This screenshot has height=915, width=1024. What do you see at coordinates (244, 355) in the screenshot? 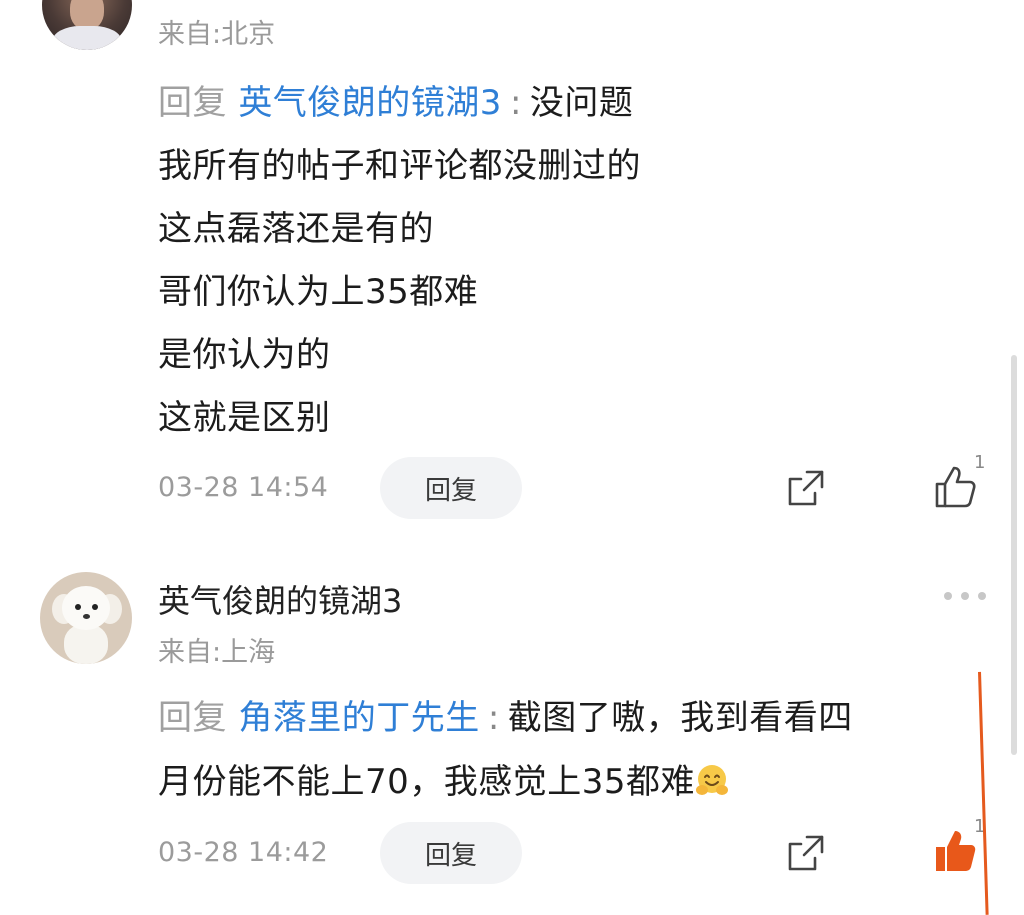
I see `comment-text: 是你认为的` at bounding box center [244, 355].